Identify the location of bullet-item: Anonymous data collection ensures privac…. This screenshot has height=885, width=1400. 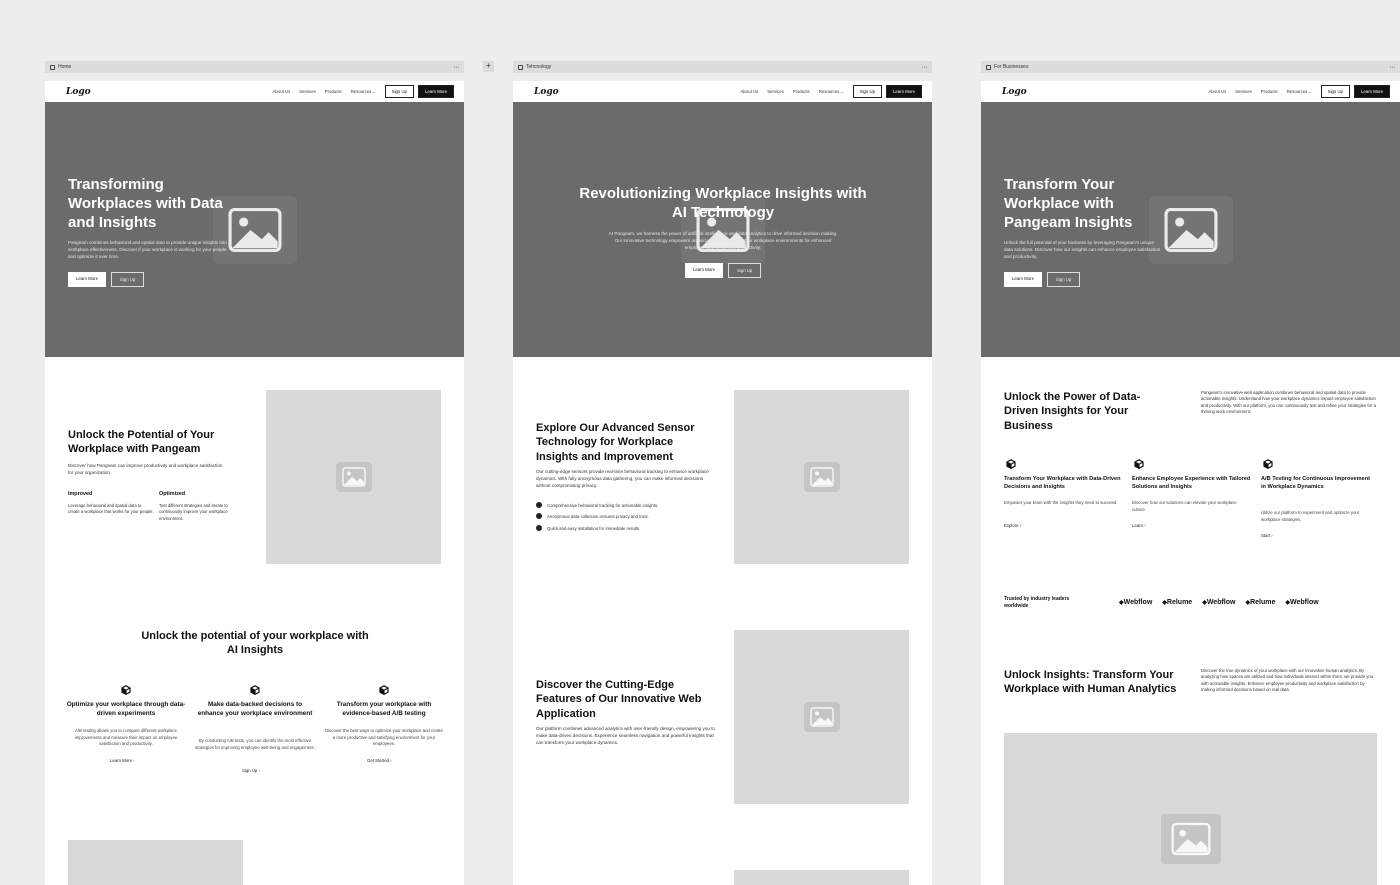
(592, 516).